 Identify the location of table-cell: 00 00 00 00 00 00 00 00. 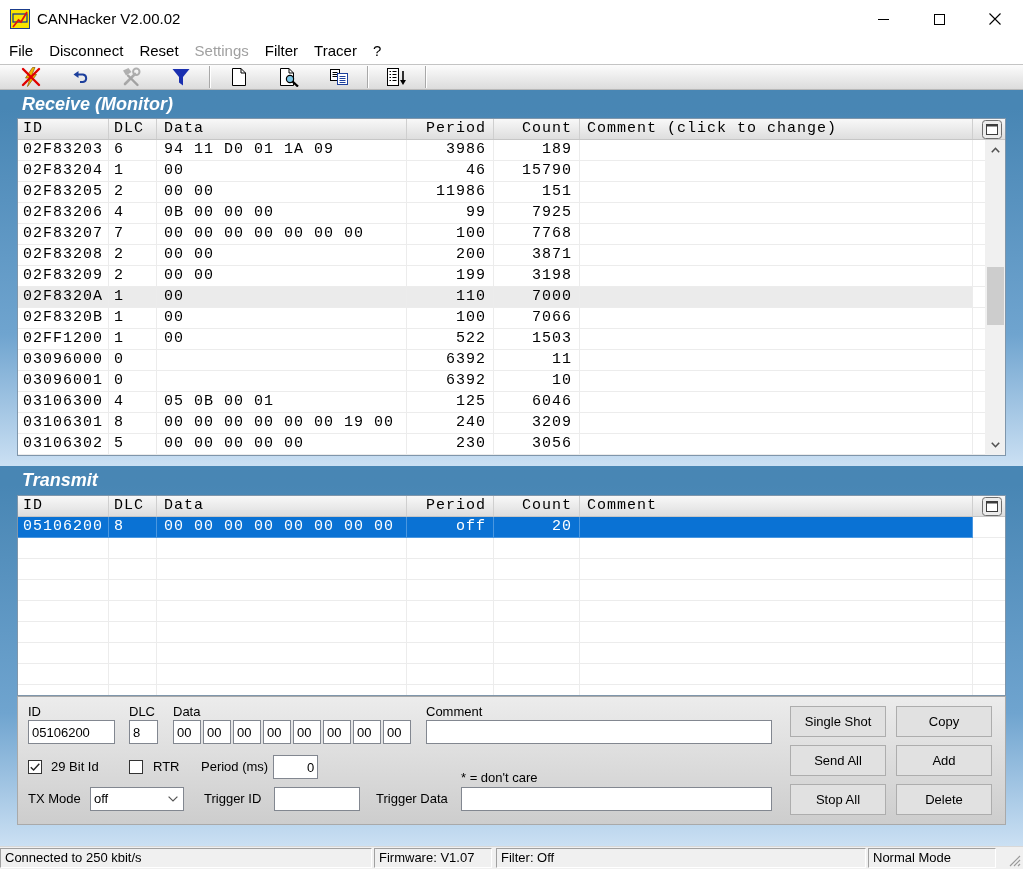
(282, 527).